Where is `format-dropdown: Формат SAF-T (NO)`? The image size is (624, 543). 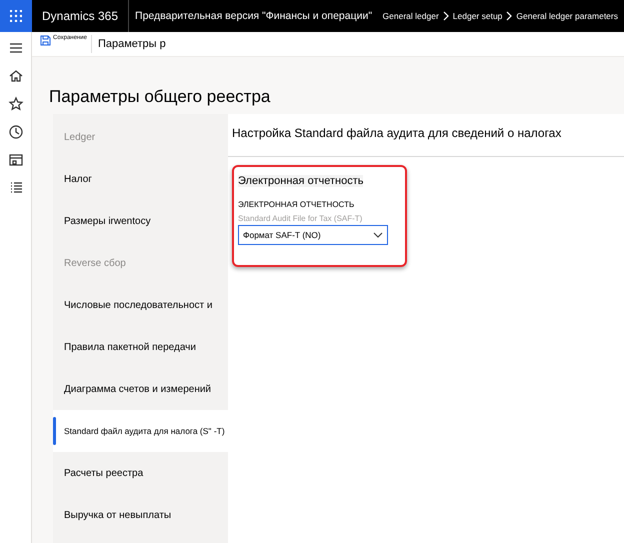 format-dropdown: Формат SAF-T (NO) is located at coordinates (313, 235).